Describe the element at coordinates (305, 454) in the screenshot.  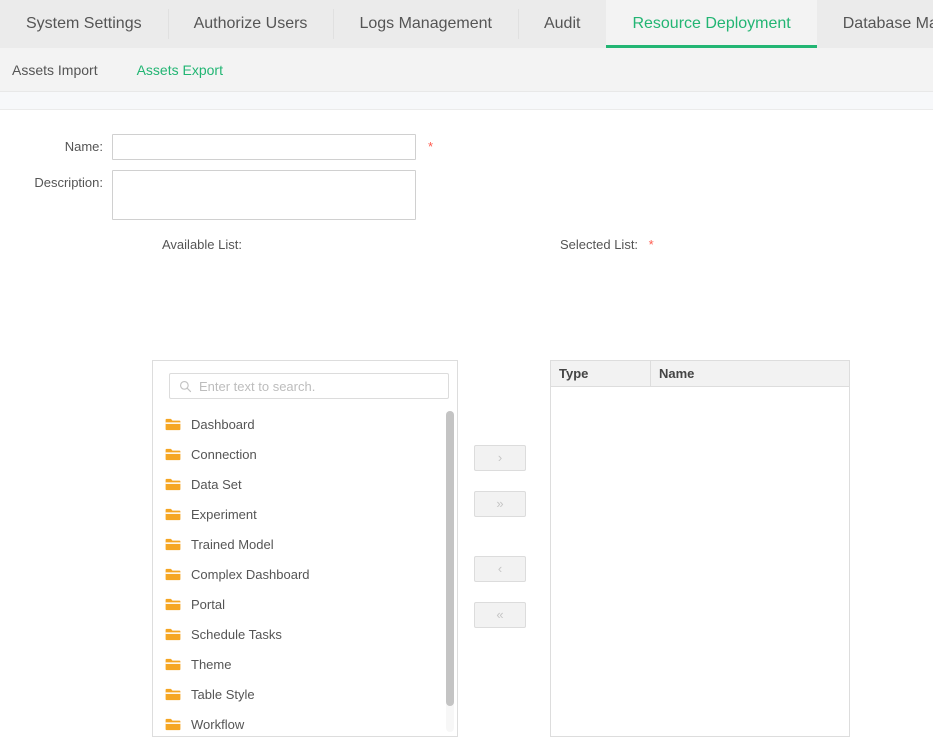
I see `list-item: Connection` at that location.